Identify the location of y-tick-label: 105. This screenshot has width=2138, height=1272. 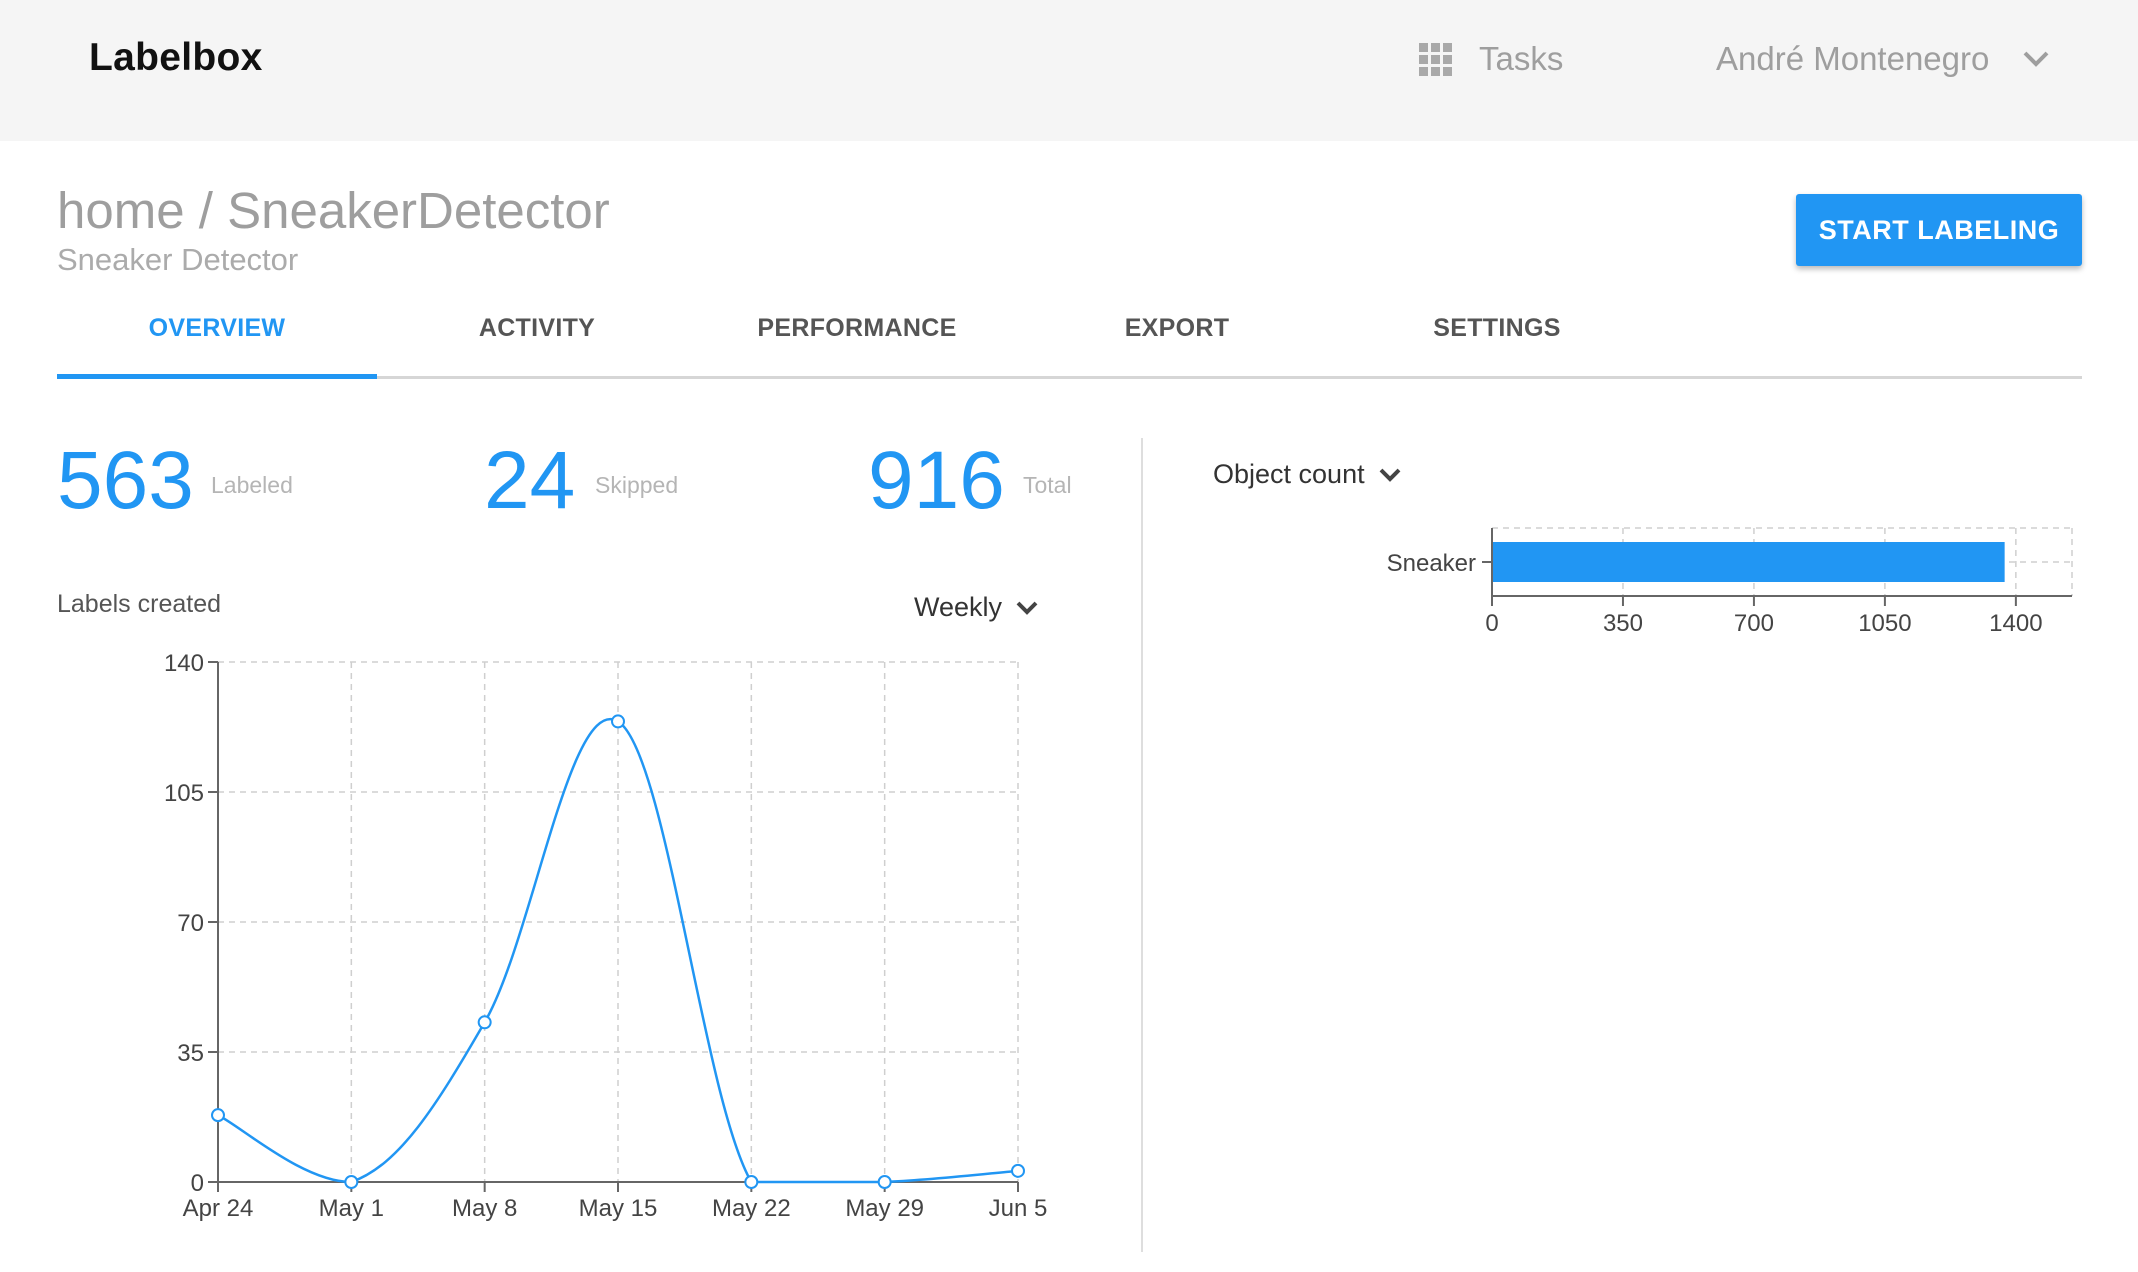
(184, 793).